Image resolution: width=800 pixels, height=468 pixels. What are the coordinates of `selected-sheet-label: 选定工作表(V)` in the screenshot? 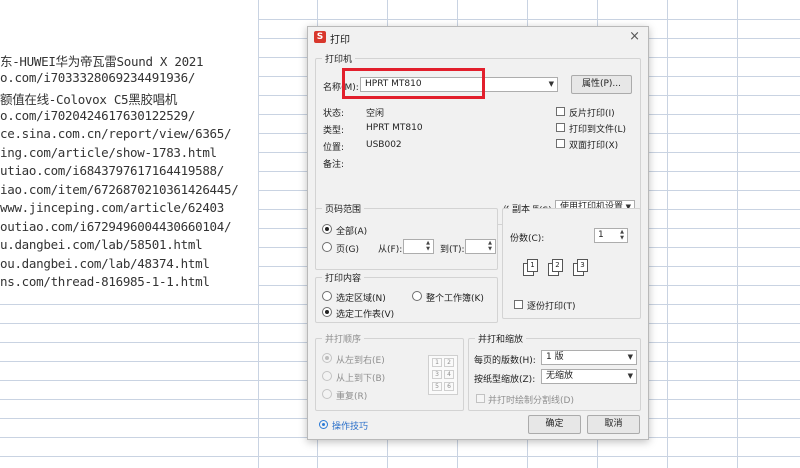 It's located at (365, 313).